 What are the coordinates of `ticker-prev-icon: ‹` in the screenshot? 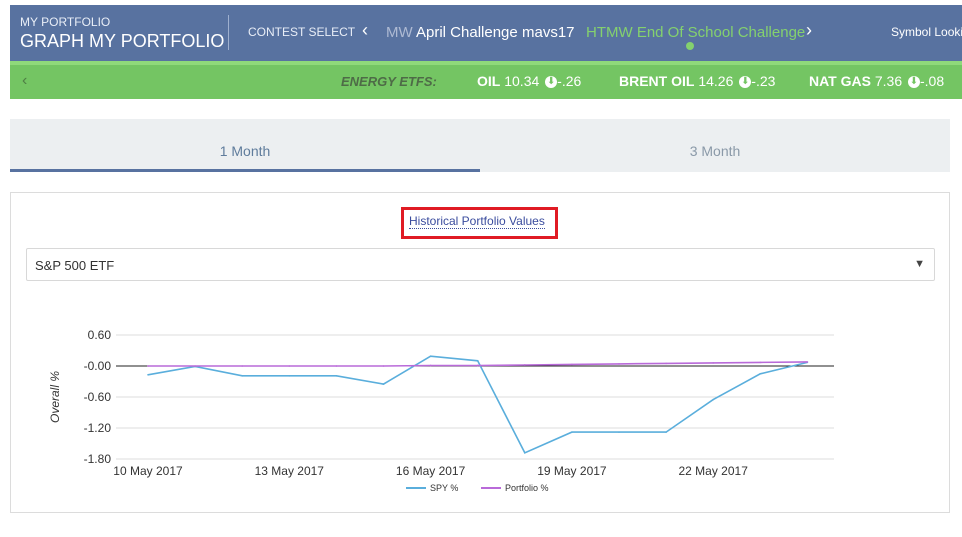 It's located at (24, 81).